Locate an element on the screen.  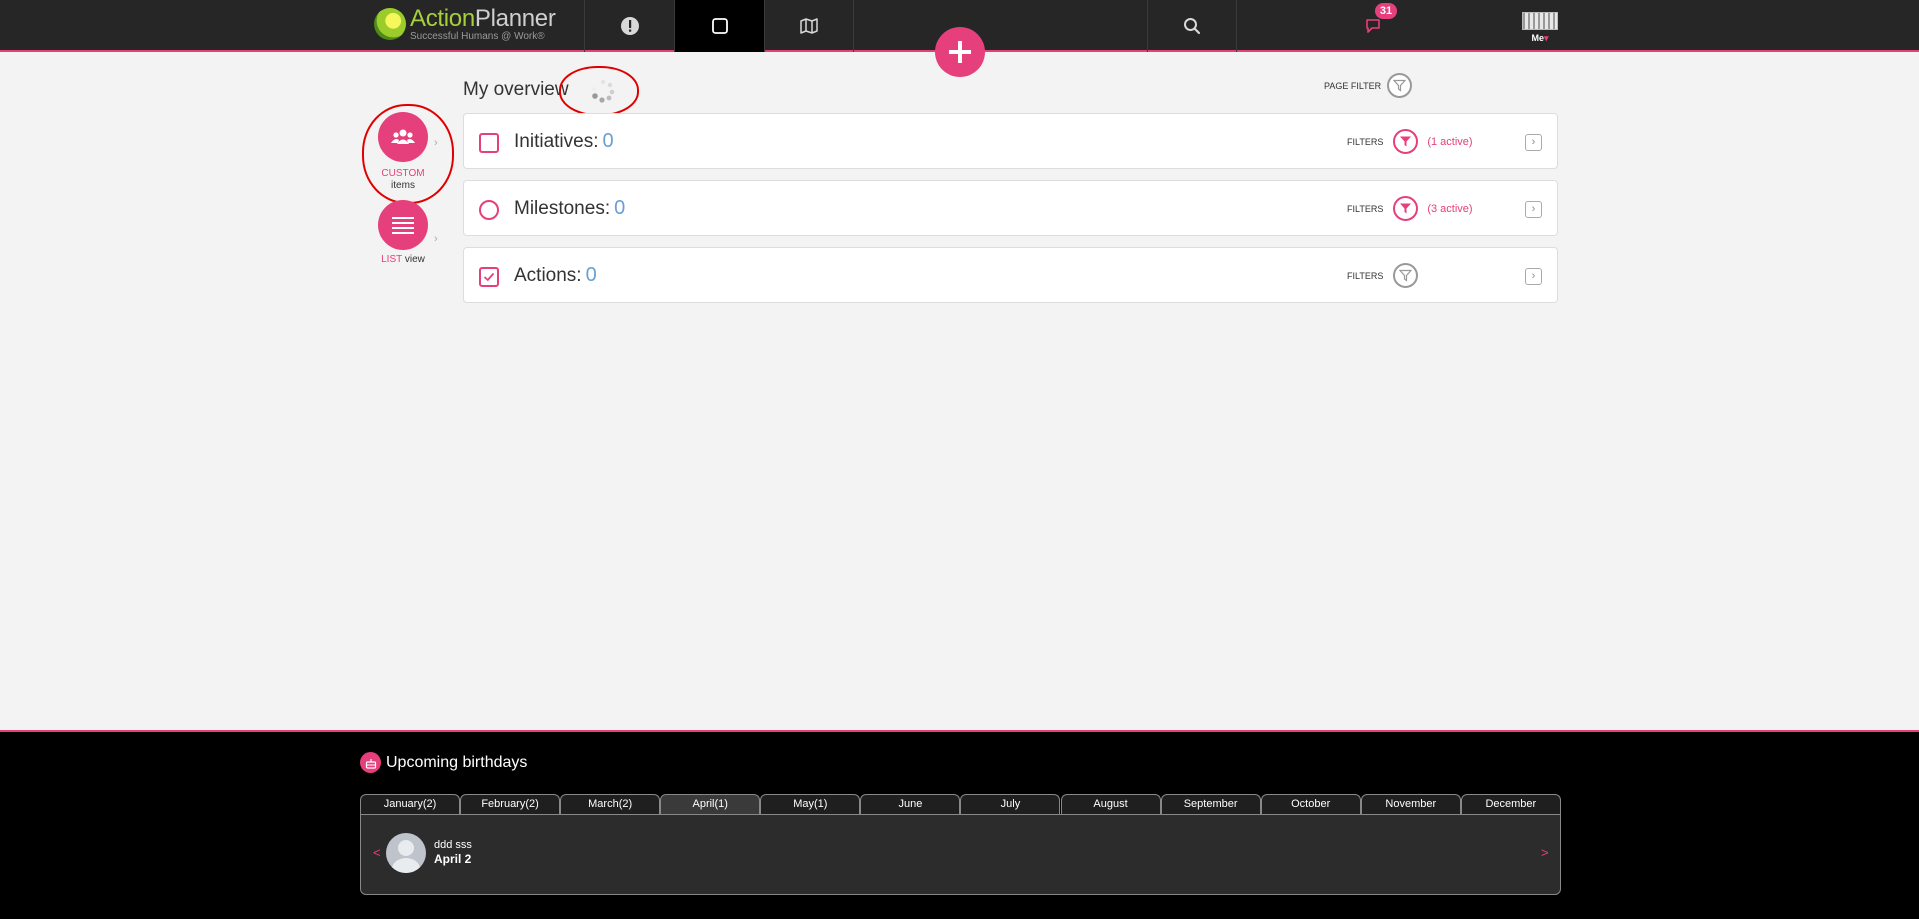
tab-january: January(2) is located at coordinates (410, 804).